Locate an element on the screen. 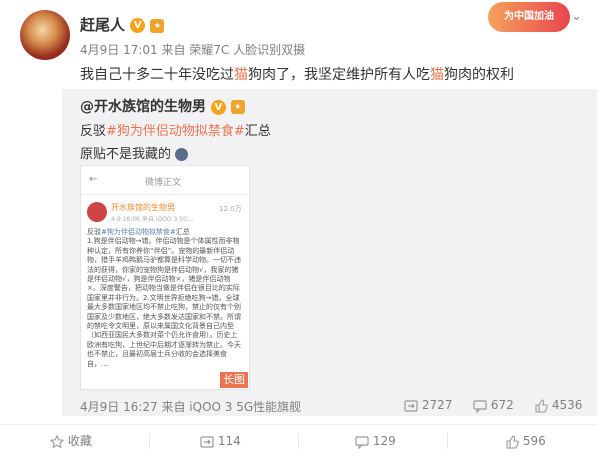 The width and height of the screenshot is (597, 457). quoted-text: 反驳 is located at coordinates (93, 131).